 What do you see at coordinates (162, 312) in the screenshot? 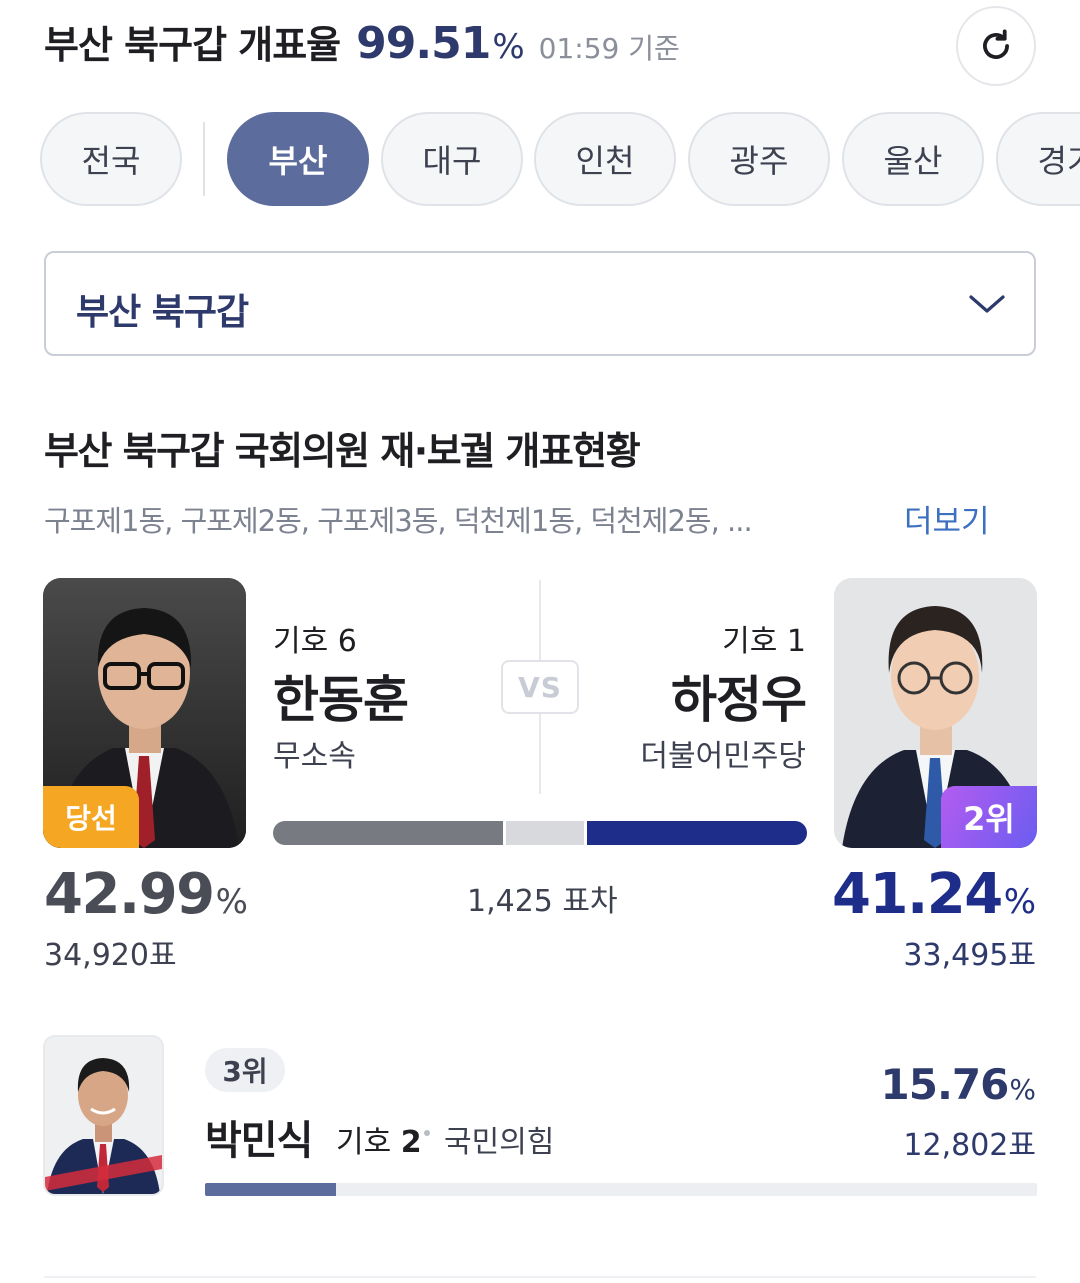
I see `district-select-value: 부산 북구갑` at bounding box center [162, 312].